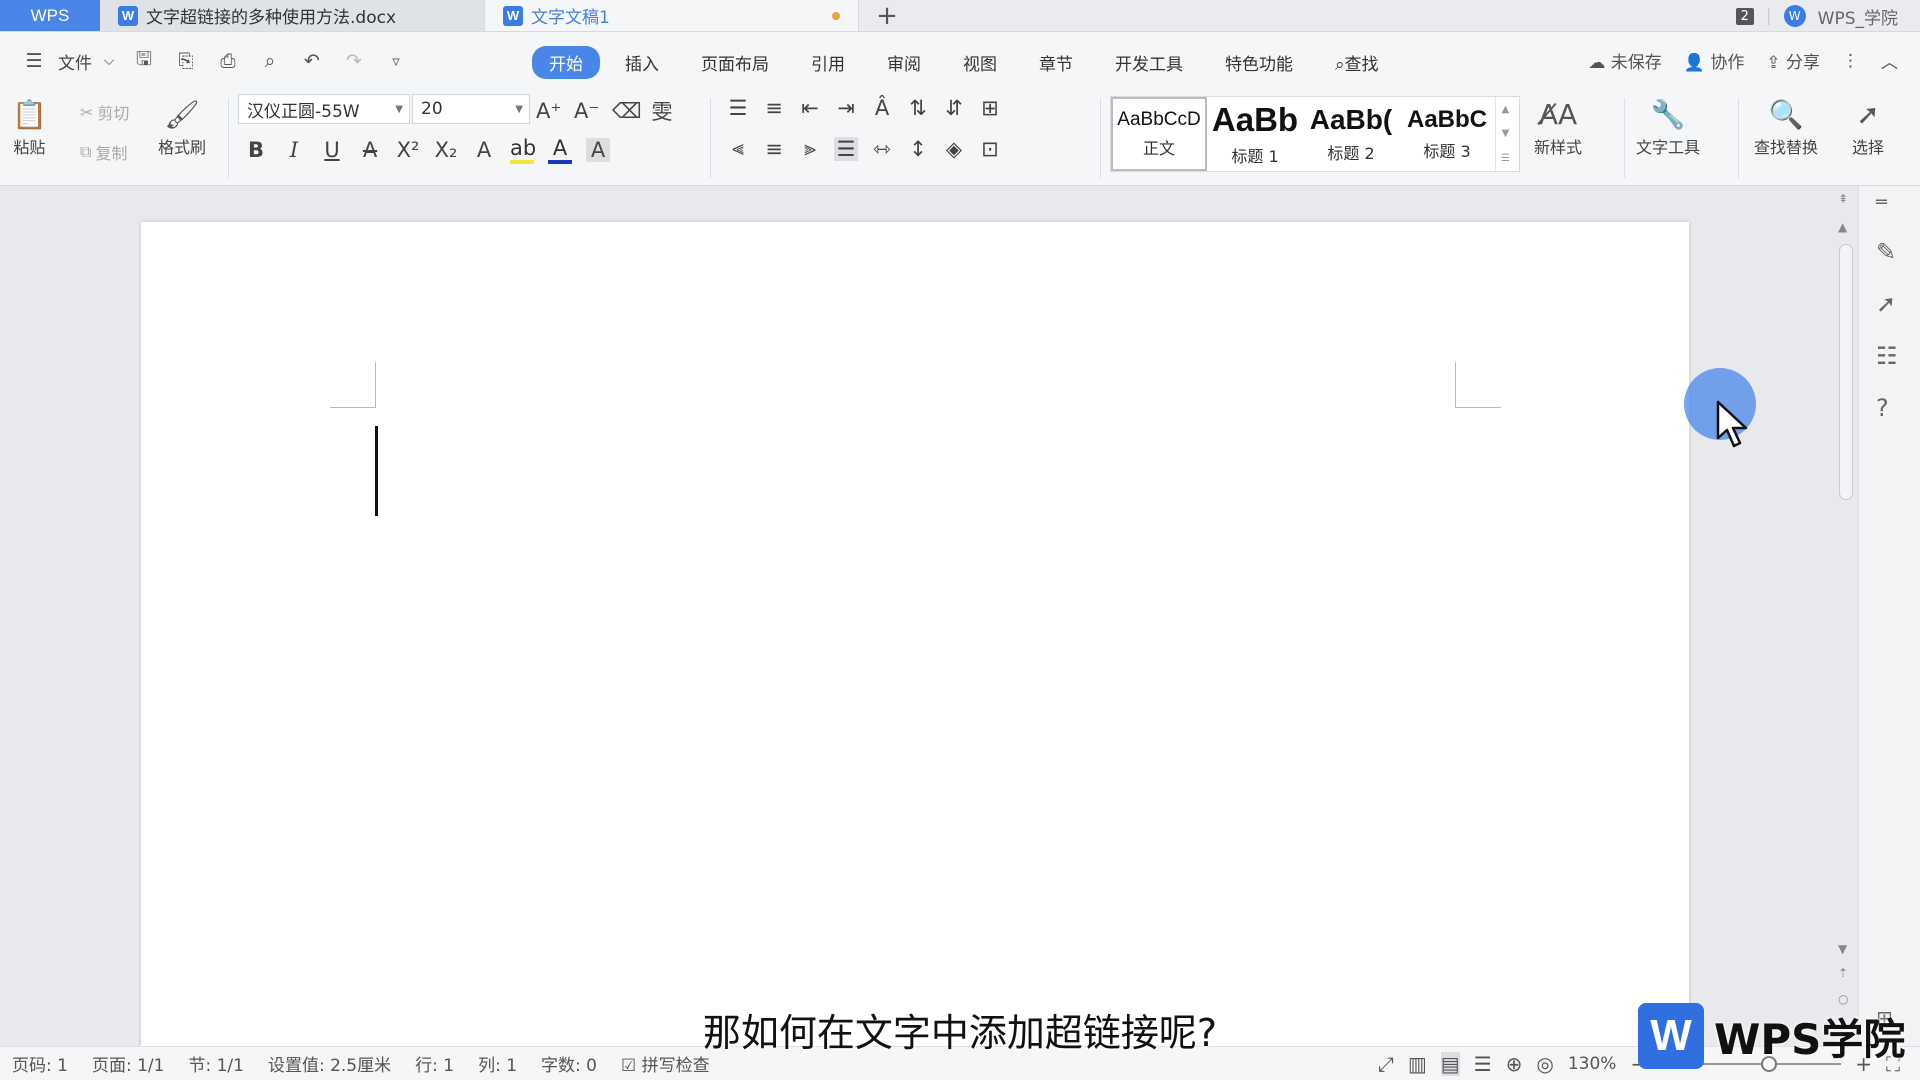 Image resolution: width=1920 pixels, height=1080 pixels. Describe the element at coordinates (846, 108) in the screenshot. I see `increase-indent-icon: ⇥` at that location.